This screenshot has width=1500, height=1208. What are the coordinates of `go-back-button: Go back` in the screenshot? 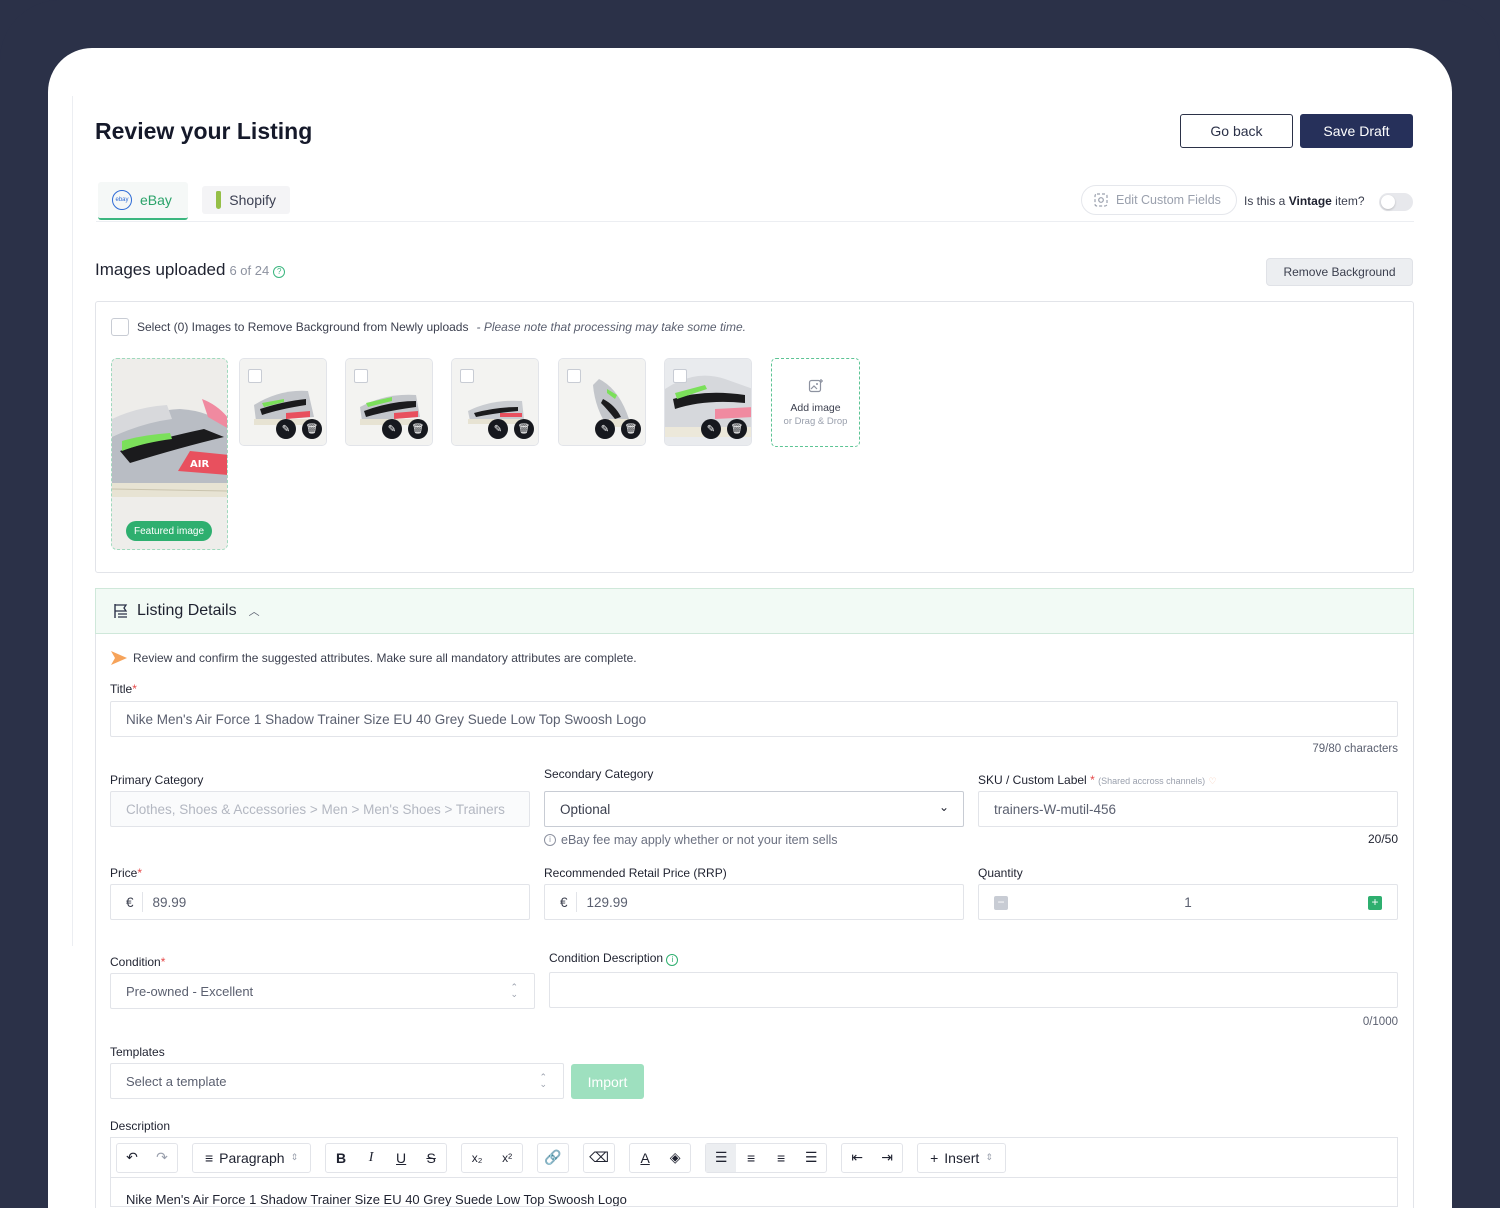 It's located at (1236, 131).